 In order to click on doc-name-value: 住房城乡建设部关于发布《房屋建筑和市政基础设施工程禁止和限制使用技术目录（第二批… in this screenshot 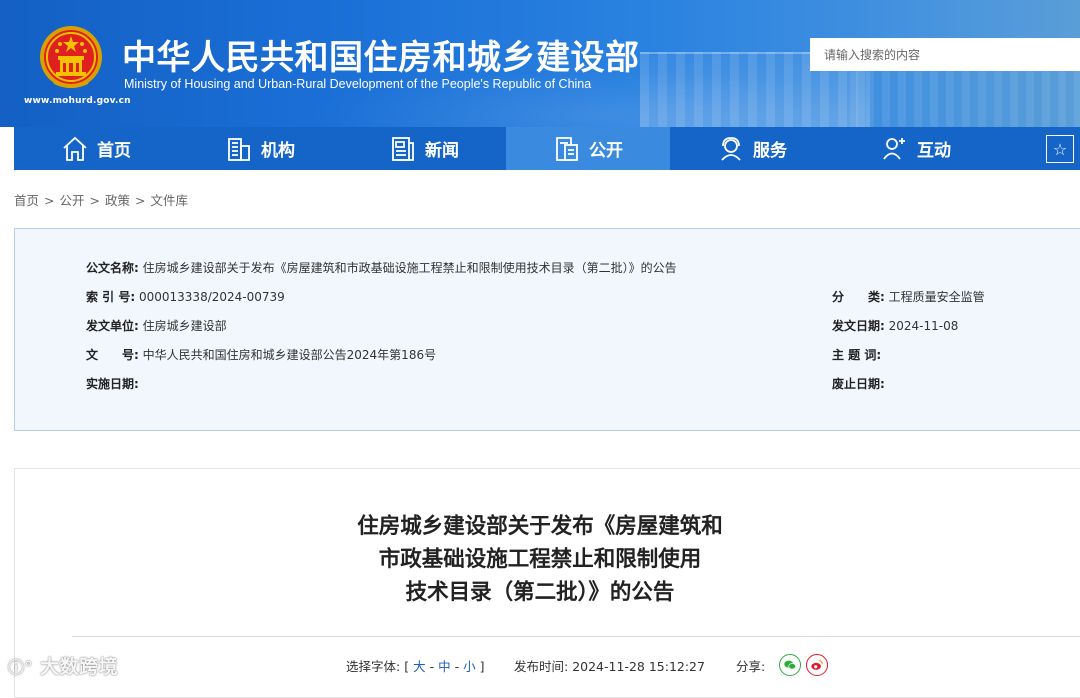, I will do `click(409, 268)`.